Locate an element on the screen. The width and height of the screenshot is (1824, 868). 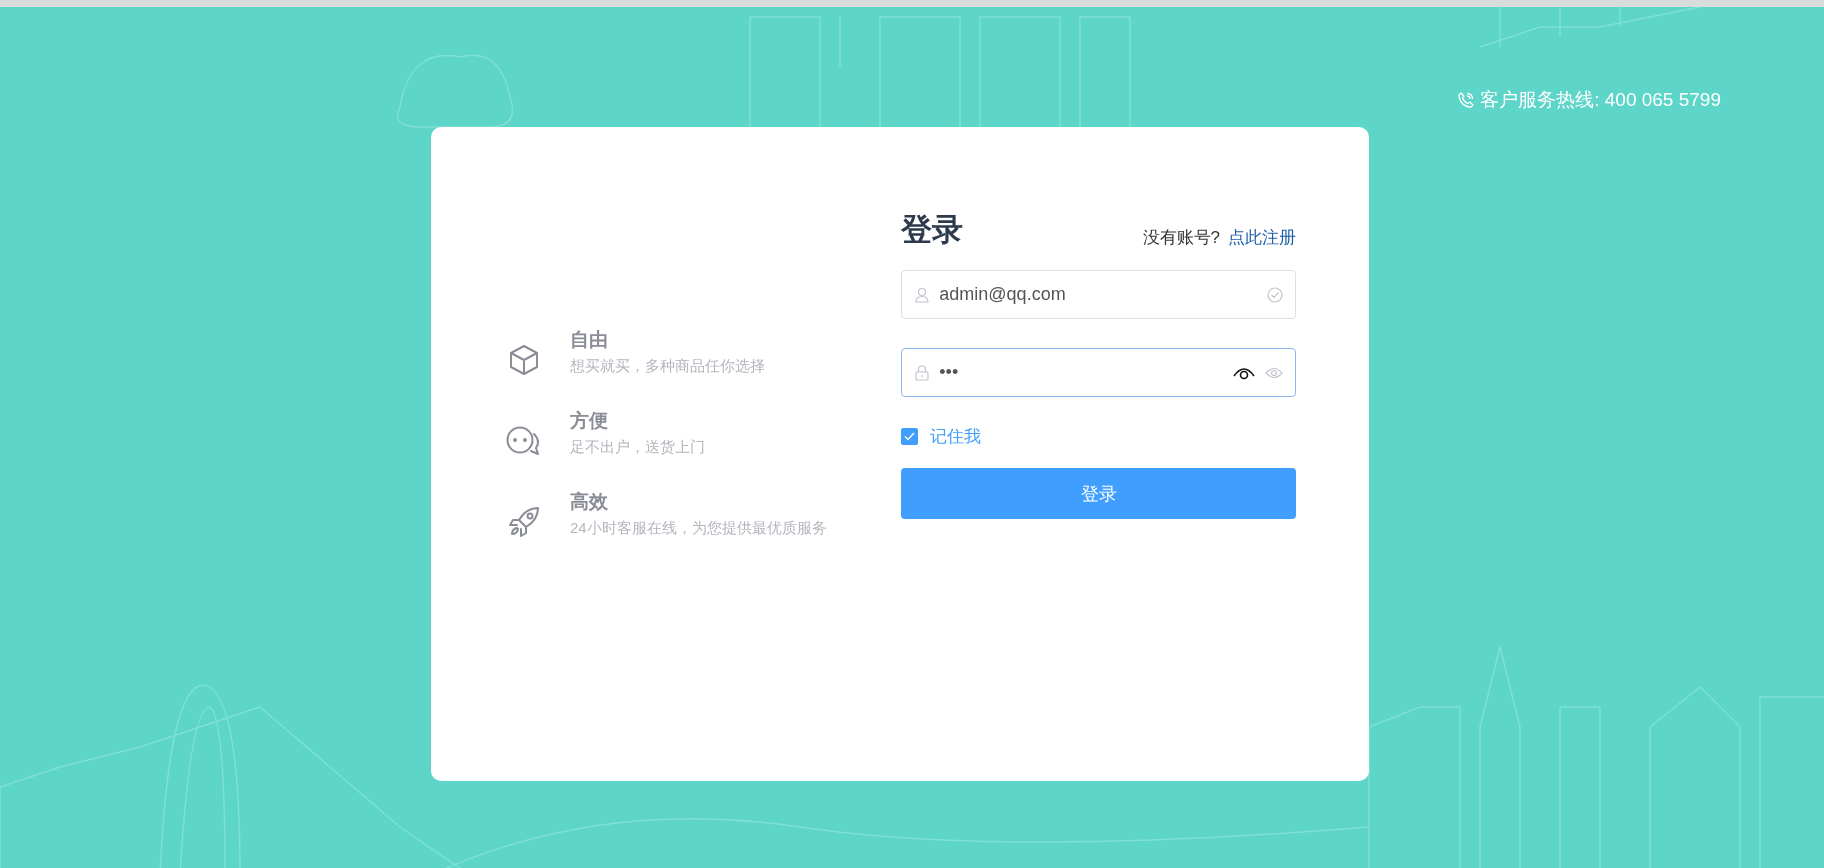
username-input: admin@qq.com is located at coordinates (1098, 294).